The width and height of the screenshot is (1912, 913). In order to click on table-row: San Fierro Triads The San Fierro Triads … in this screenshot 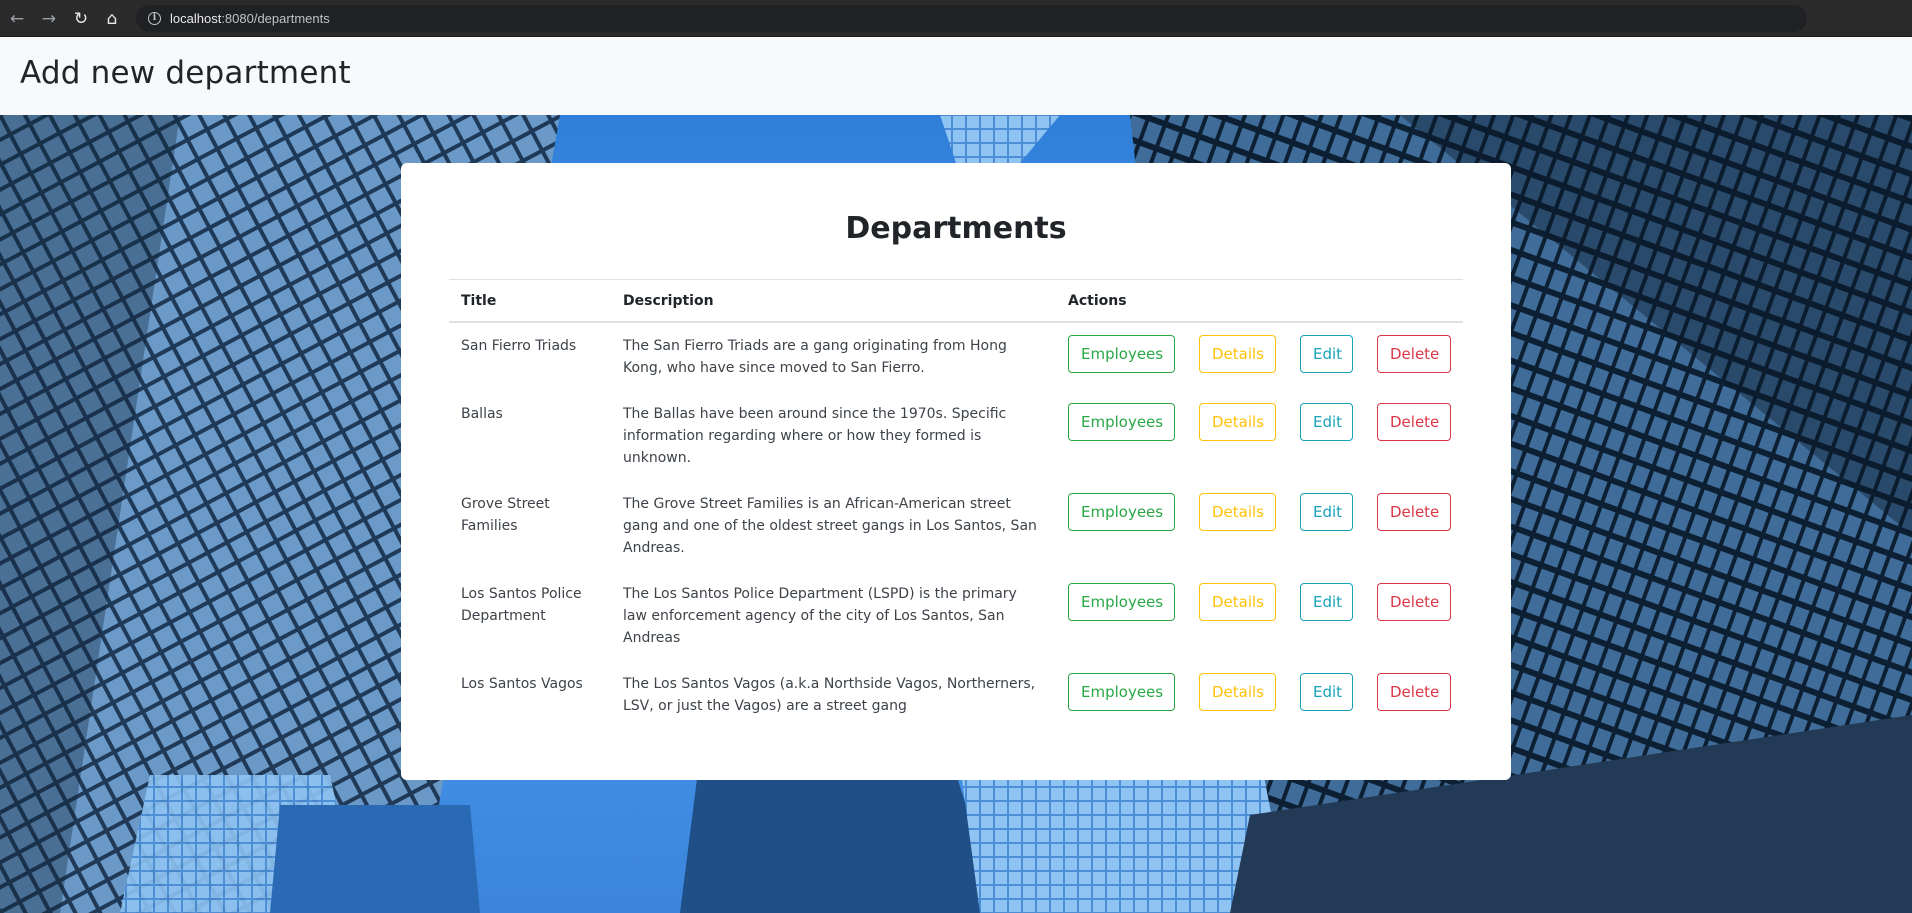, I will do `click(956, 356)`.